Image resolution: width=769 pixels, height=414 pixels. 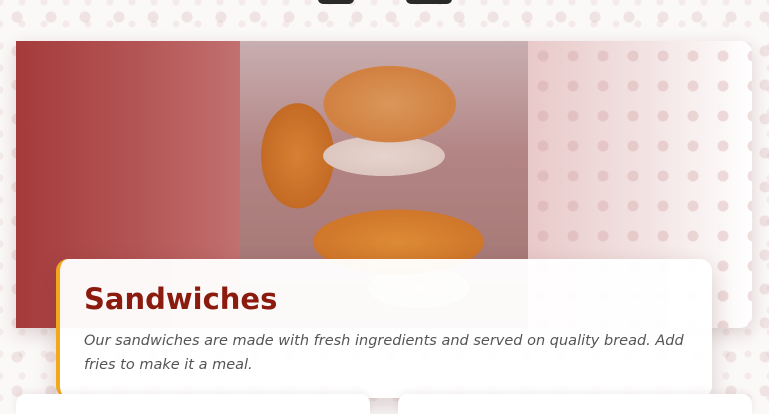 I want to click on nav-button-left, so click(x=336, y=2).